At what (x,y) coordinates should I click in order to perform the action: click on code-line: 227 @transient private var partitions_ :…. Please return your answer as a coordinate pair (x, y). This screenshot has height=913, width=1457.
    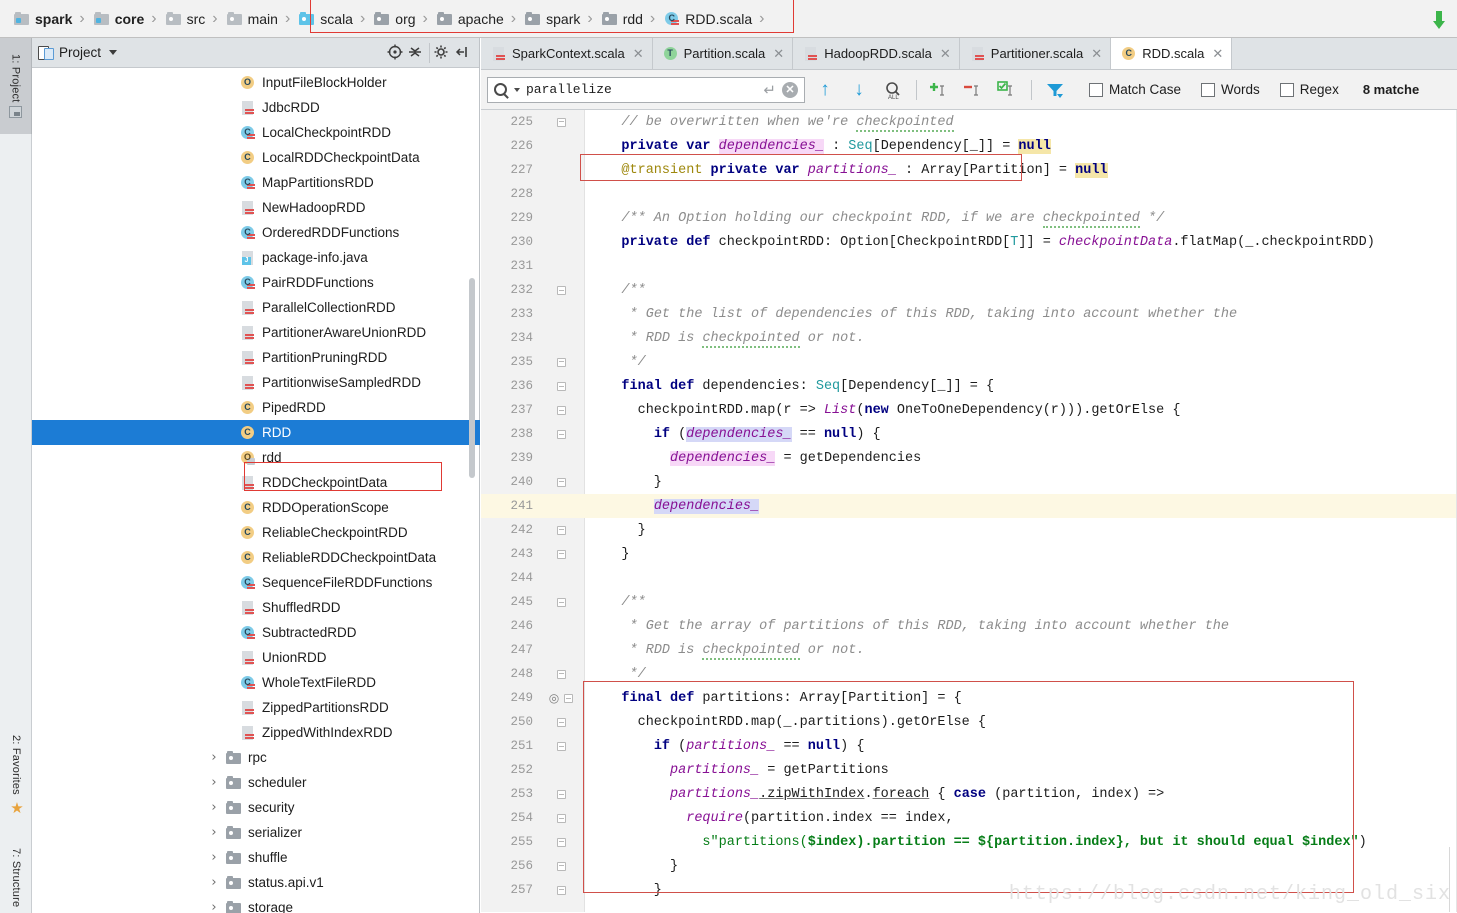
    Looking at the image, I should click on (969, 170).